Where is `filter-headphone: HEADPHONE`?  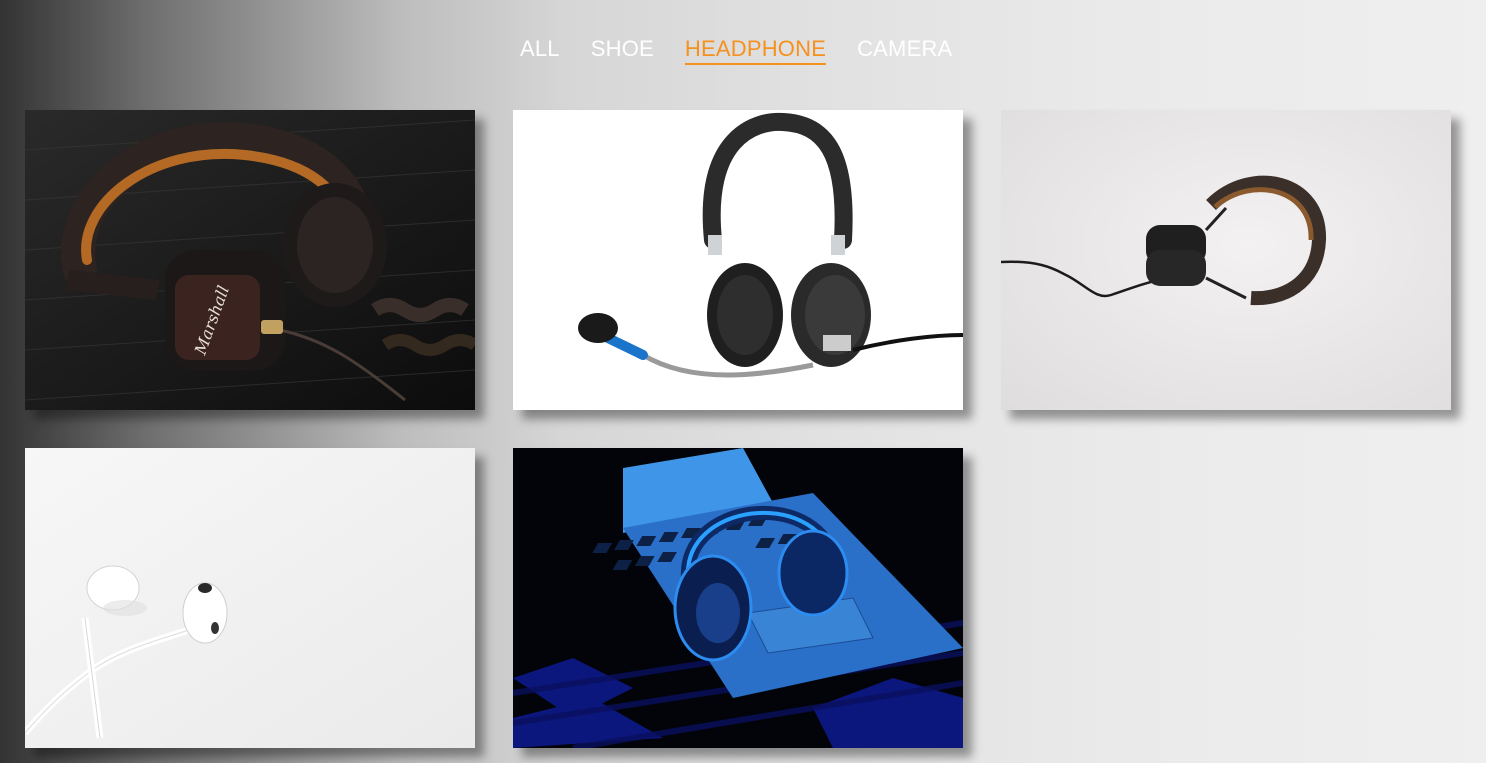 filter-headphone: HEADPHONE is located at coordinates (755, 50).